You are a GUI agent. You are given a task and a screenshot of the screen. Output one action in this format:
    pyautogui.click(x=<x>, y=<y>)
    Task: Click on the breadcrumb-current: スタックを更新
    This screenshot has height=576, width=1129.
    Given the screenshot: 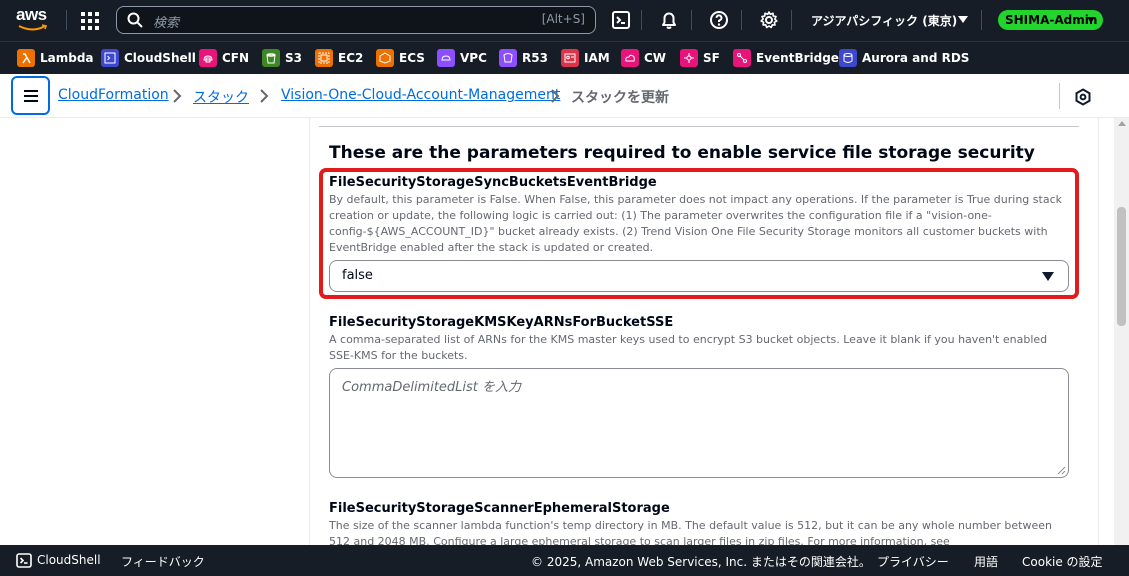 What is the action you would take?
    pyautogui.click(x=620, y=98)
    